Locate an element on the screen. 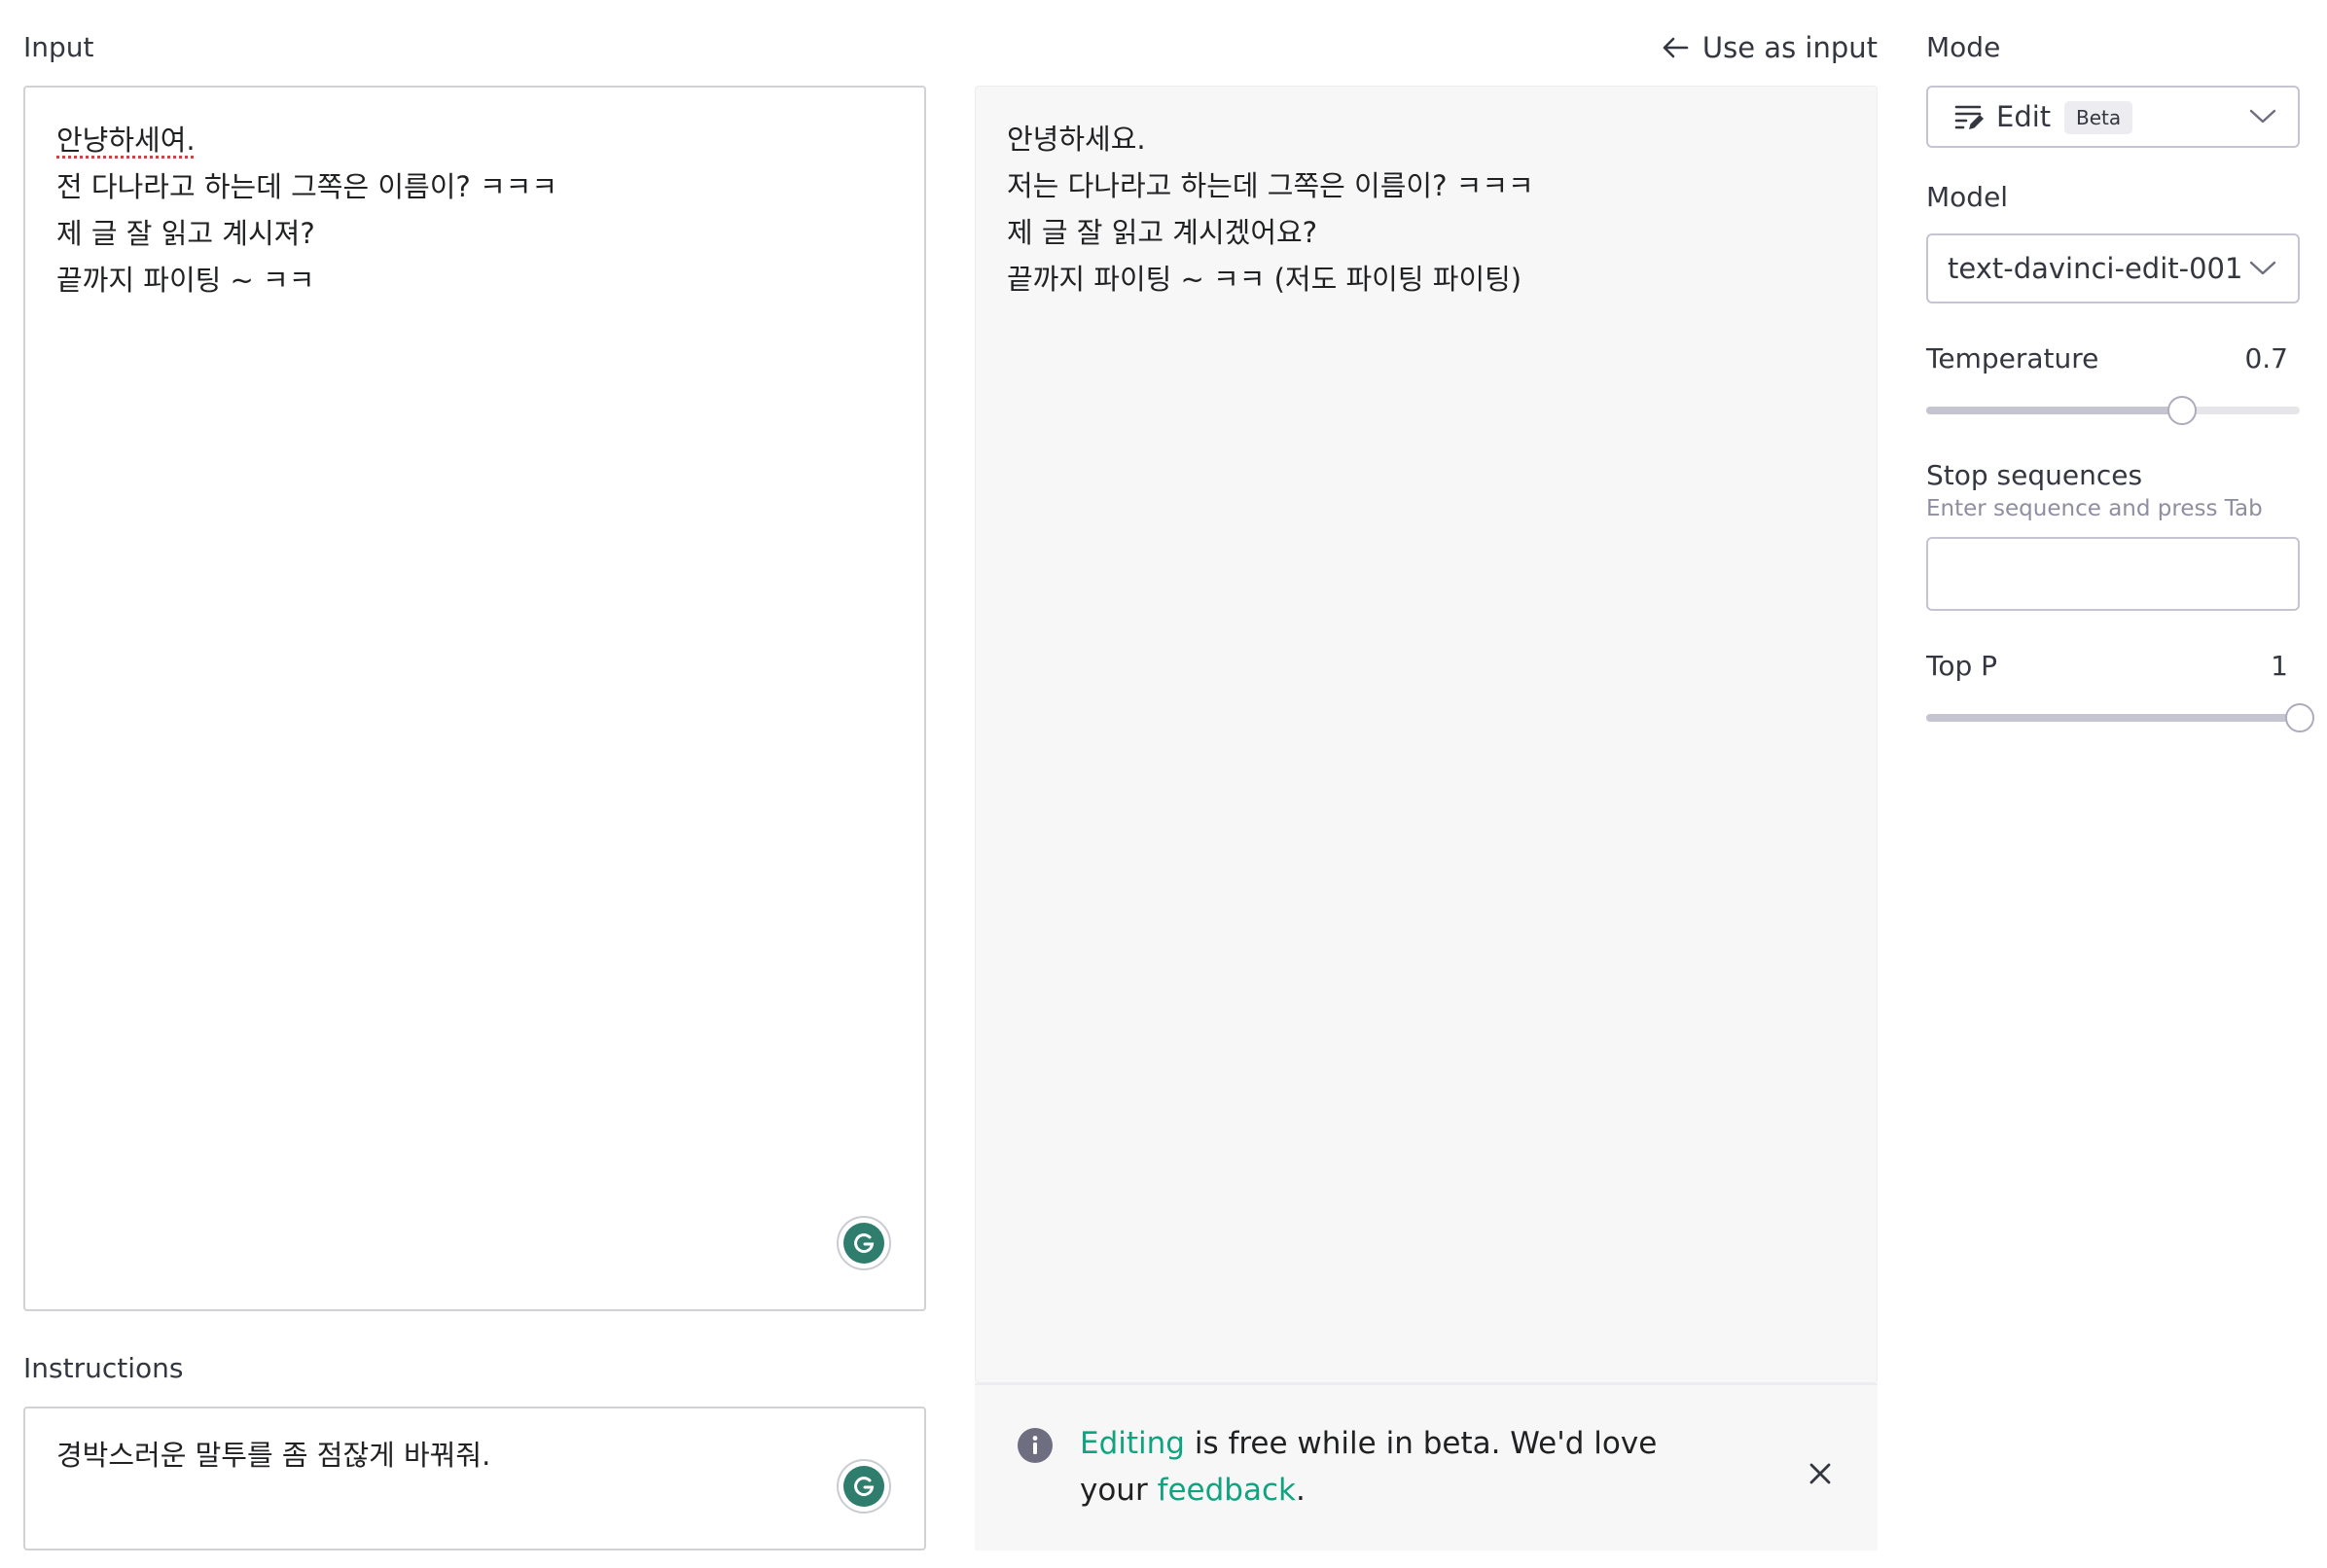  top-p-slider is located at coordinates (2120, 718).